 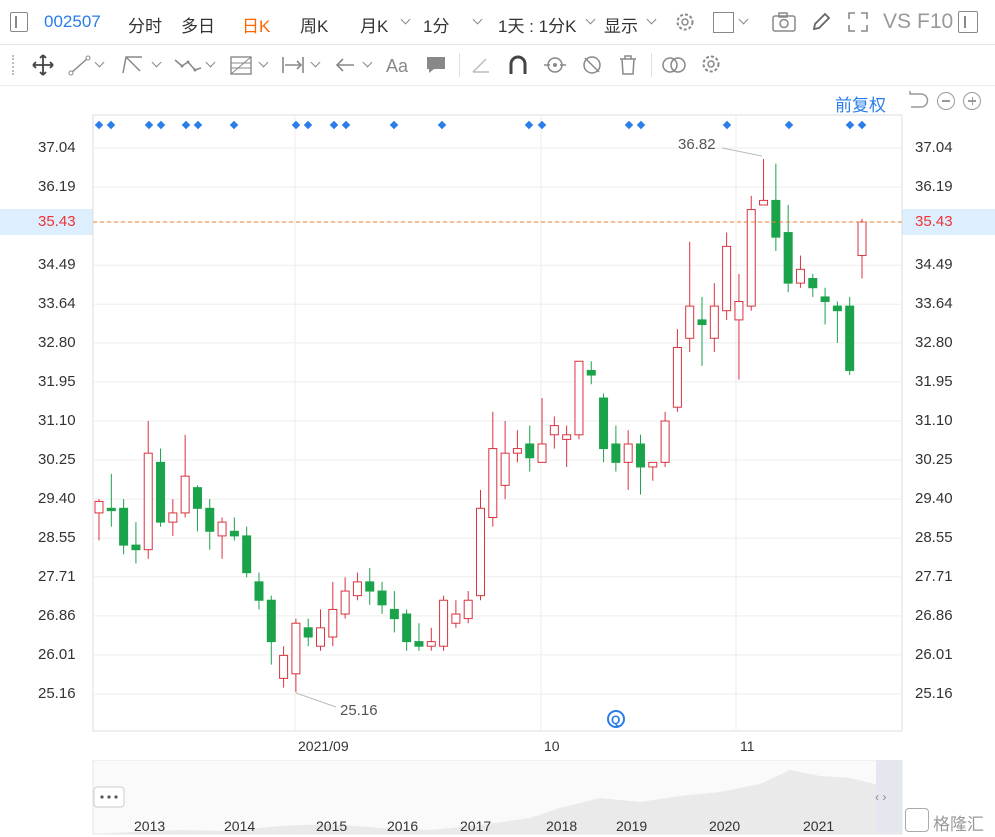 I want to click on overview-year-label: 2017, so click(x=475, y=826).